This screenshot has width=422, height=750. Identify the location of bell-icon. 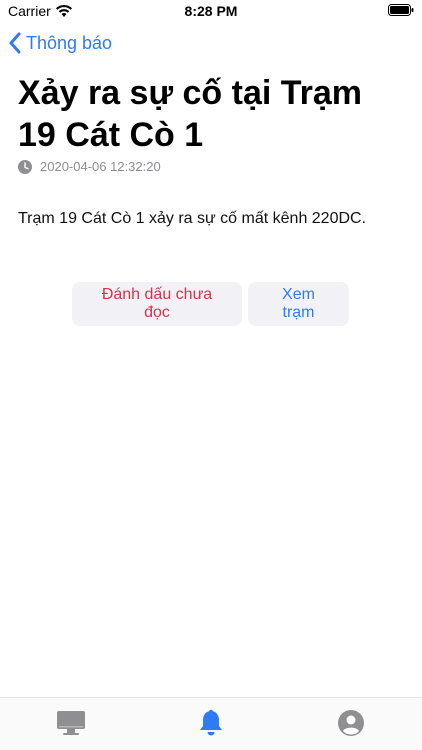
(211, 722).